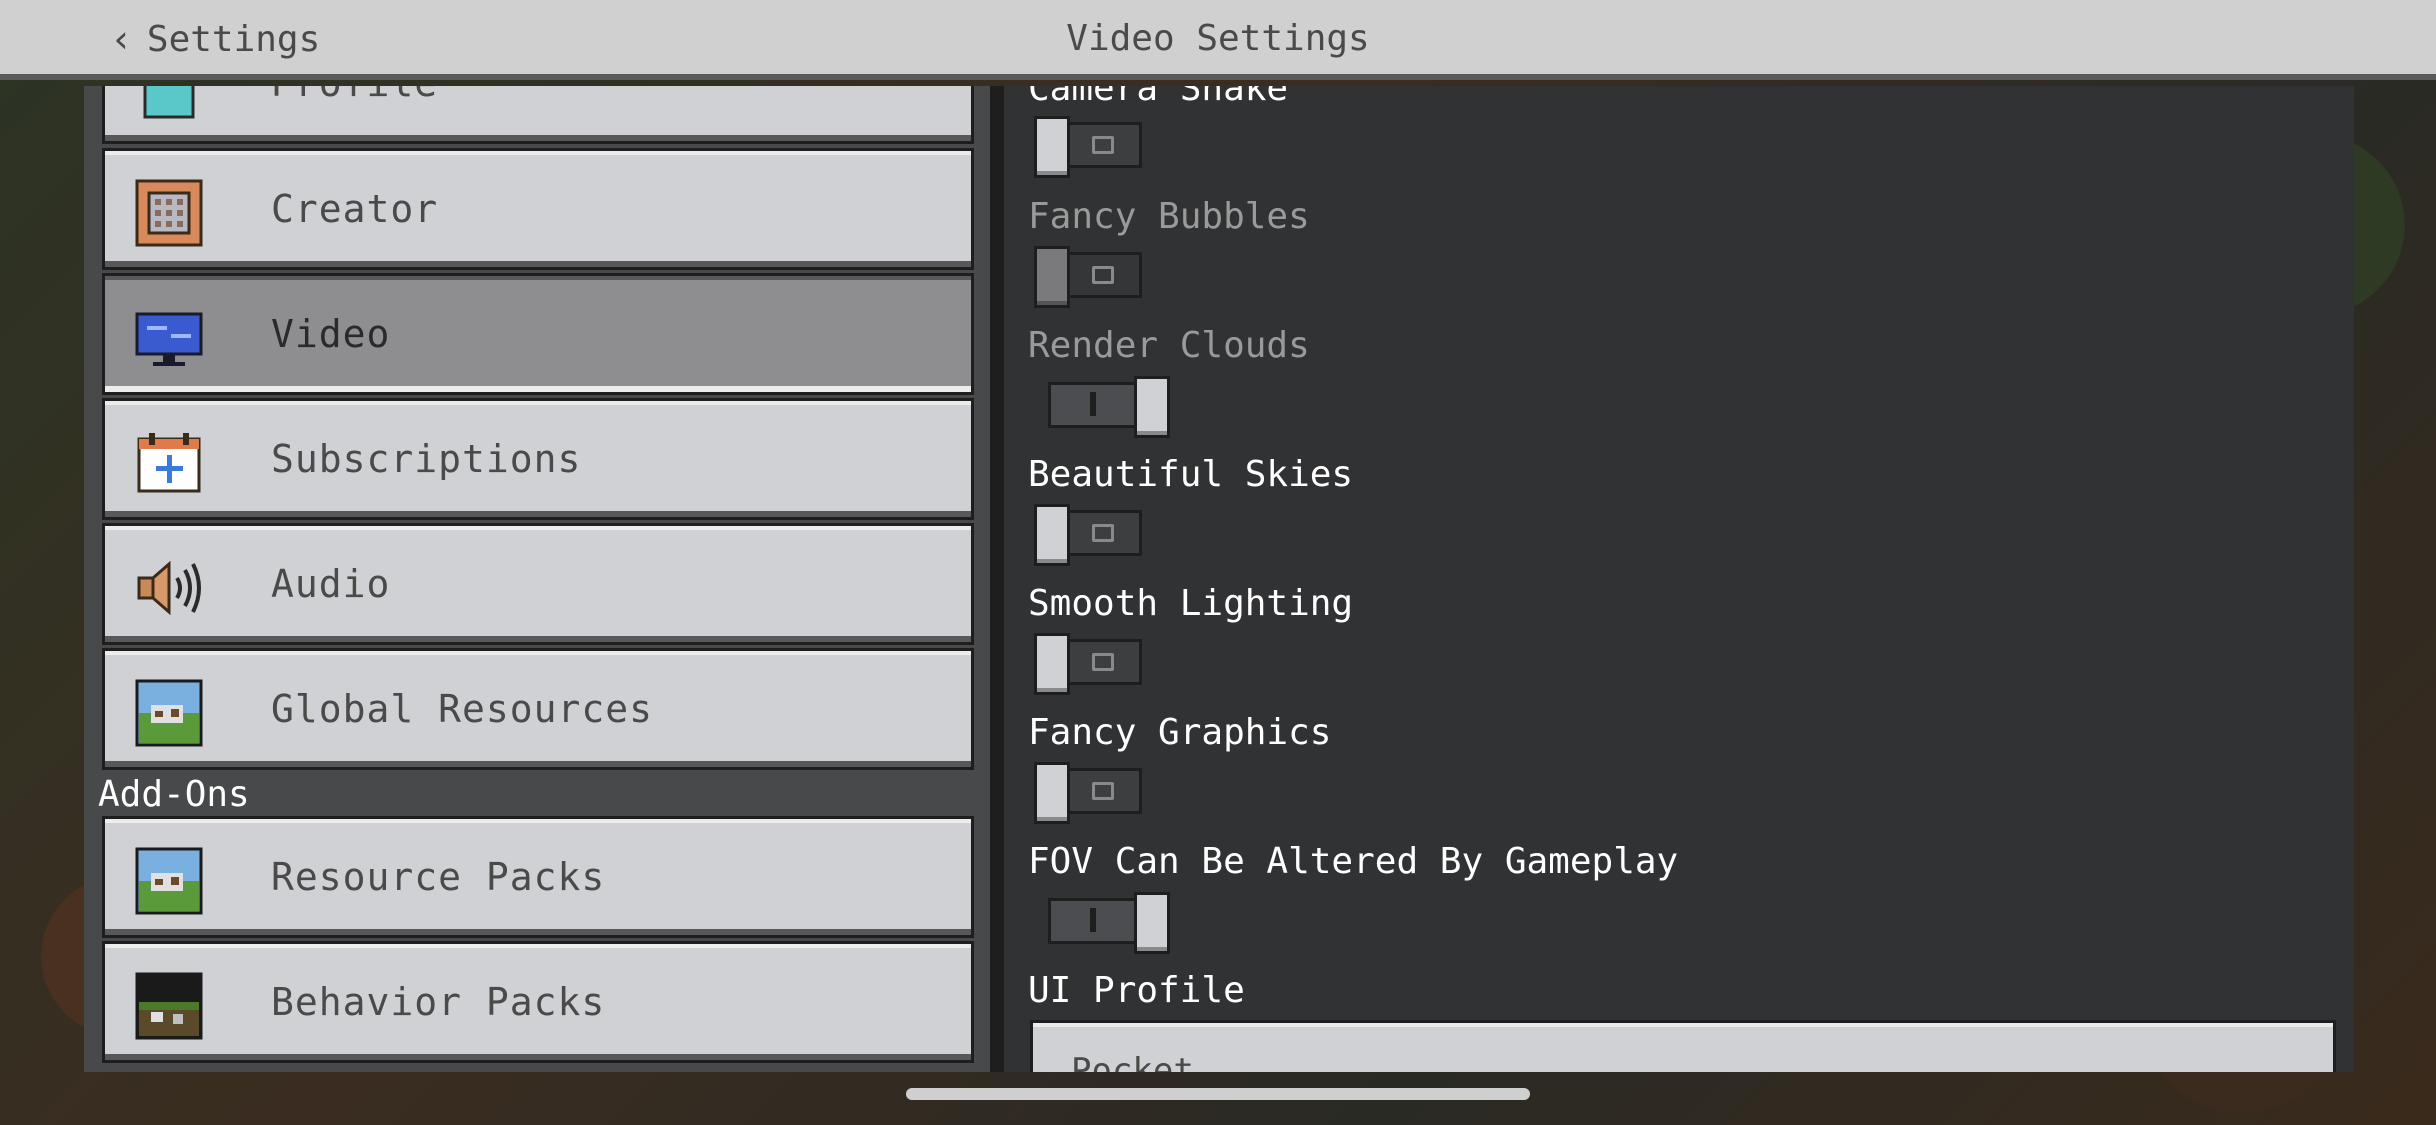 The width and height of the screenshot is (2436, 1125). Describe the element at coordinates (1088, 664) in the screenshot. I see `toggle-smooth-lighting` at that location.